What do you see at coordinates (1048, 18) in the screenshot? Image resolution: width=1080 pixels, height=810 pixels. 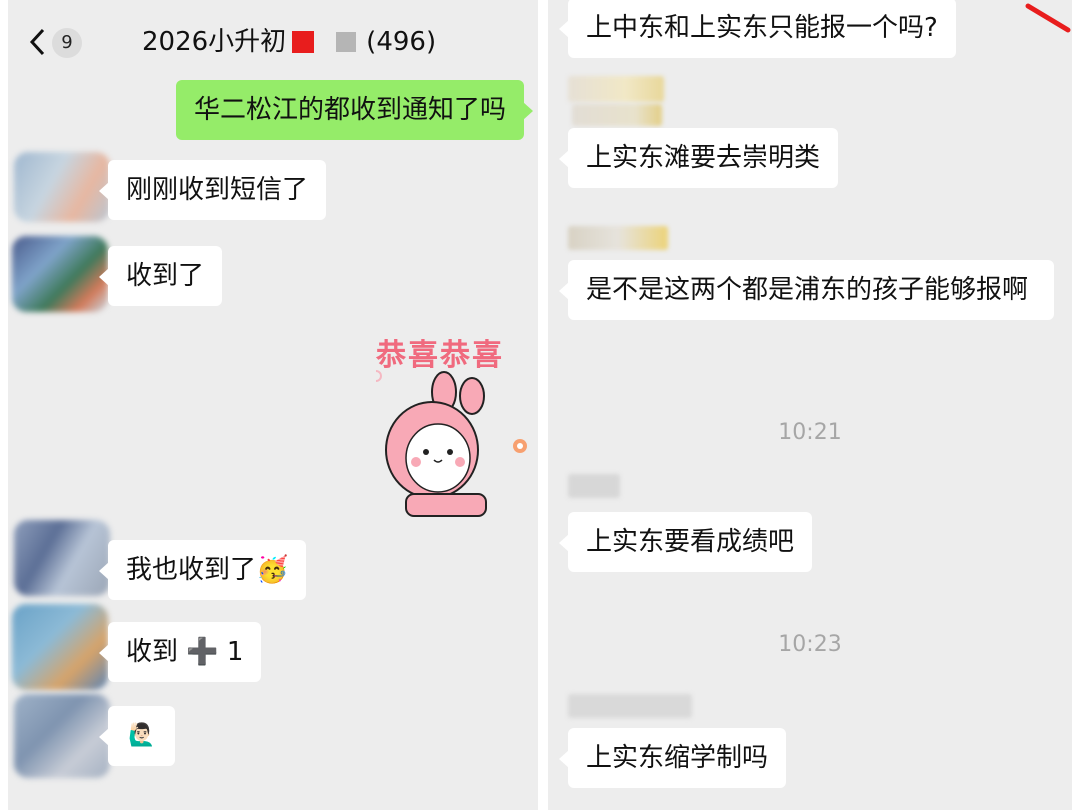 I see `red-annotation-stroke-icon` at bounding box center [1048, 18].